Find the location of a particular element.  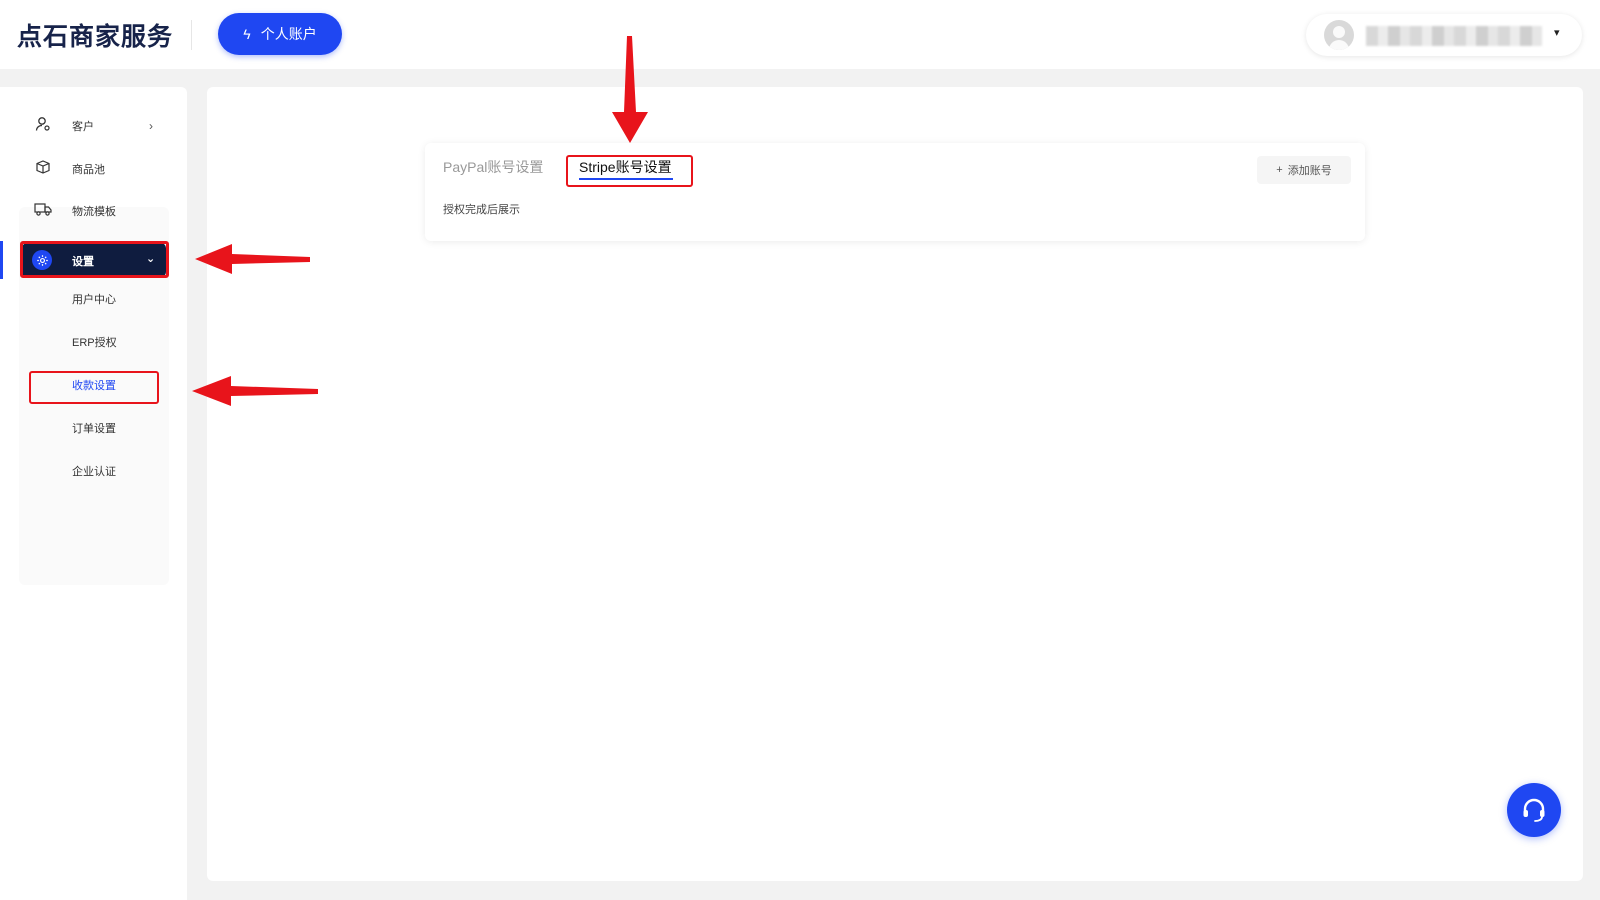

personal-account-label: 个人账户 is located at coordinates (288, 34).